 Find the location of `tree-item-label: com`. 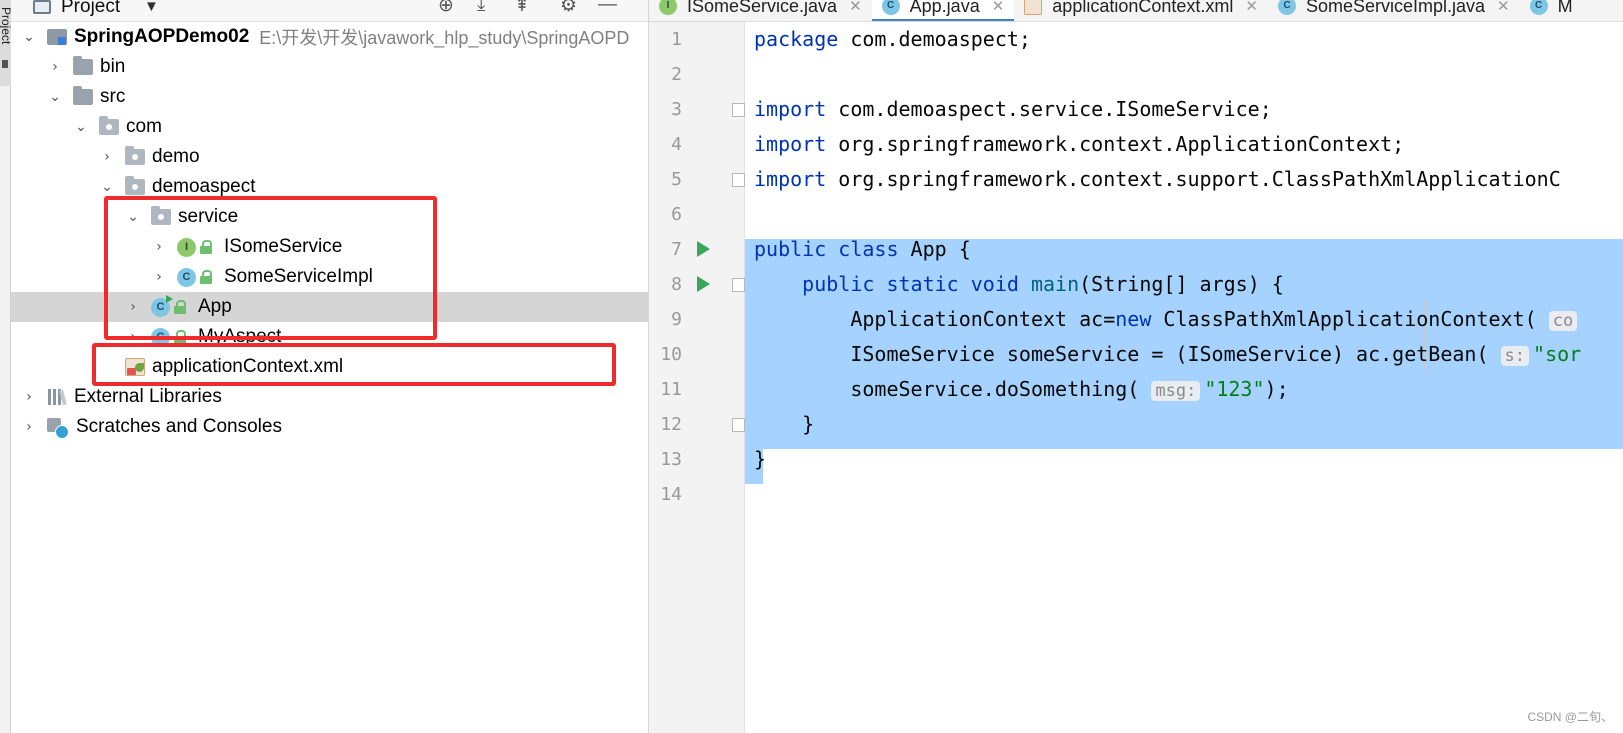

tree-item-label: com is located at coordinates (144, 126).